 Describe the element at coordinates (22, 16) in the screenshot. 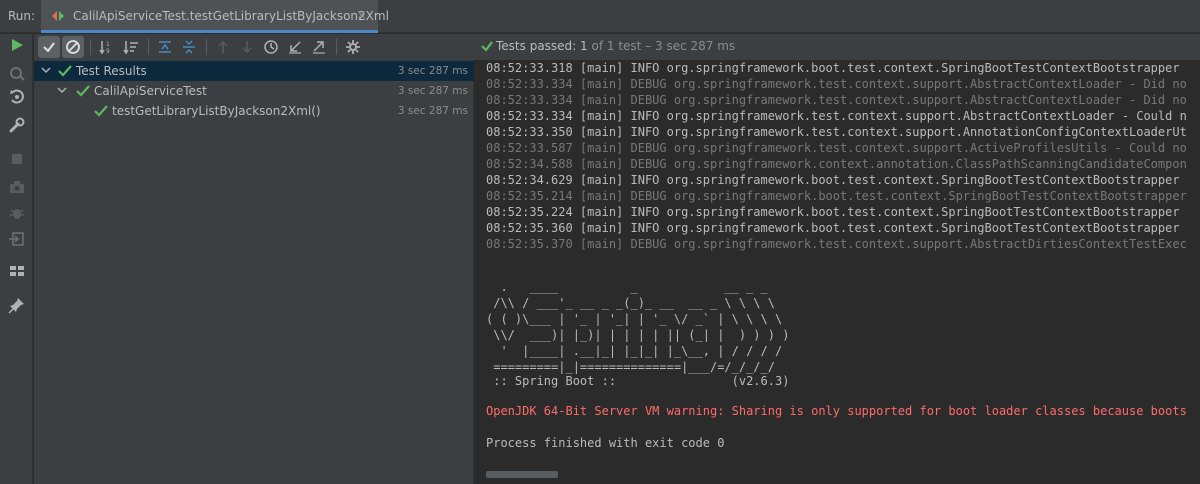

I see `run-label: Run:` at that location.